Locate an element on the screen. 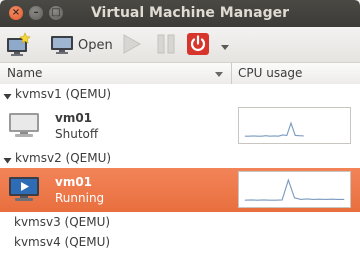 The image size is (360, 264). pause-icon is located at coordinates (166, 44).